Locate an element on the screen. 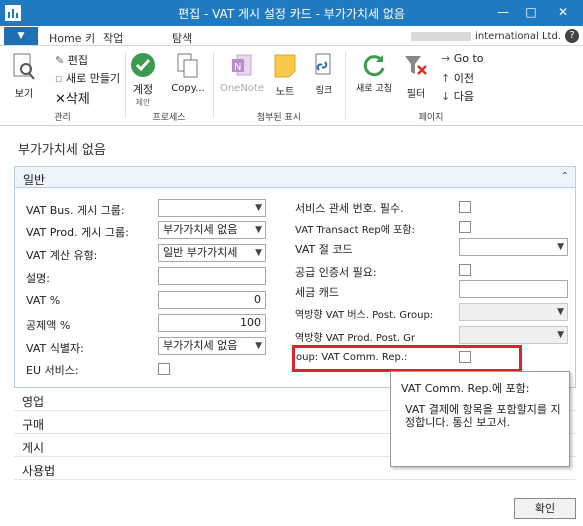  clear-filter-button: 필터 is located at coordinates (416, 76).